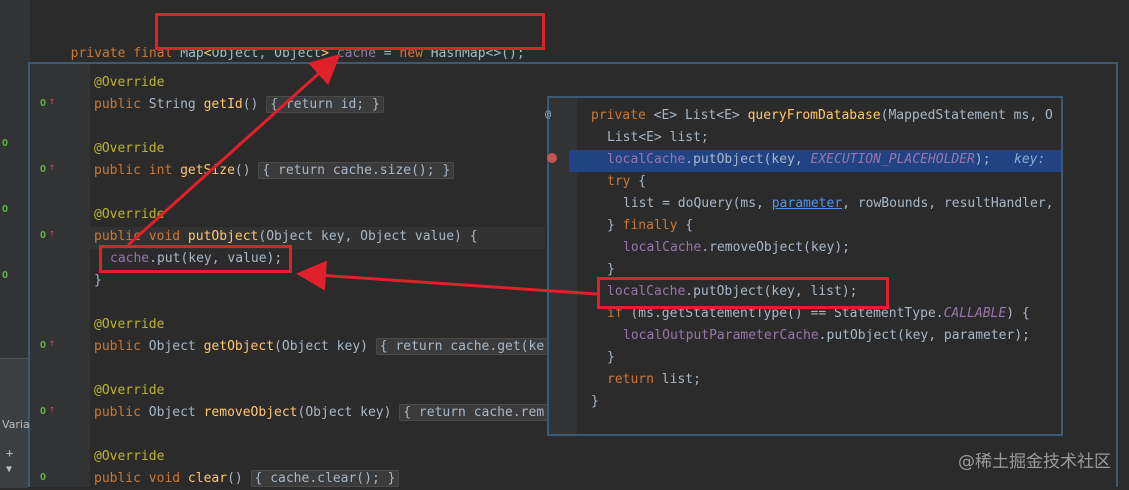 Image resolution: width=1129 pixels, height=490 pixels. I want to click on arrow-to-cache-put, so click(447, 278).